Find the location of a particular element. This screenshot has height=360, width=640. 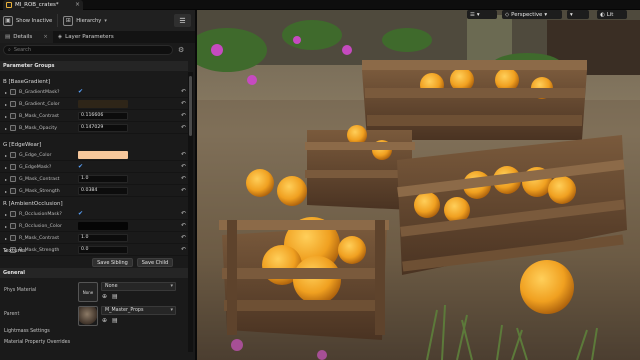

parameter-row: ▸ R_Occlusion_Color ↶ is located at coordinates (94, 226).